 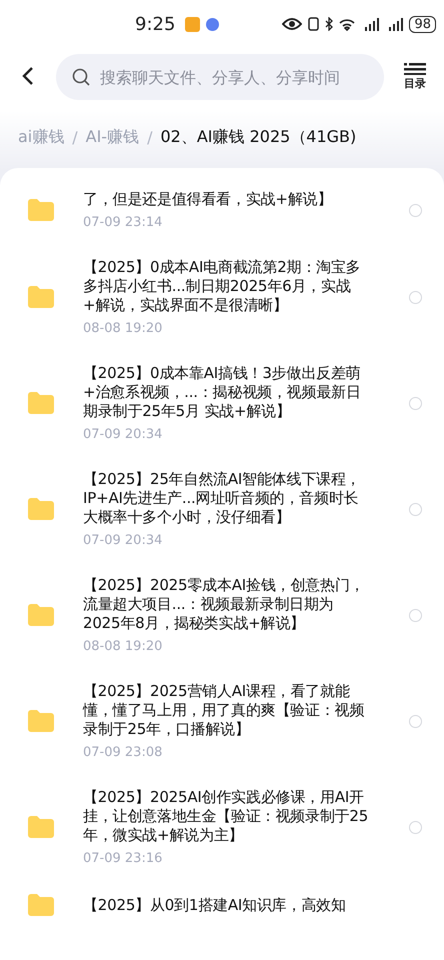 I want to click on file-name: 【2025】0成本AI电商截流第2期：淘宝多多抖店小红书...制日期2025年6月，实战+解说，实战界面不是很清晰】, so click(x=226, y=286).